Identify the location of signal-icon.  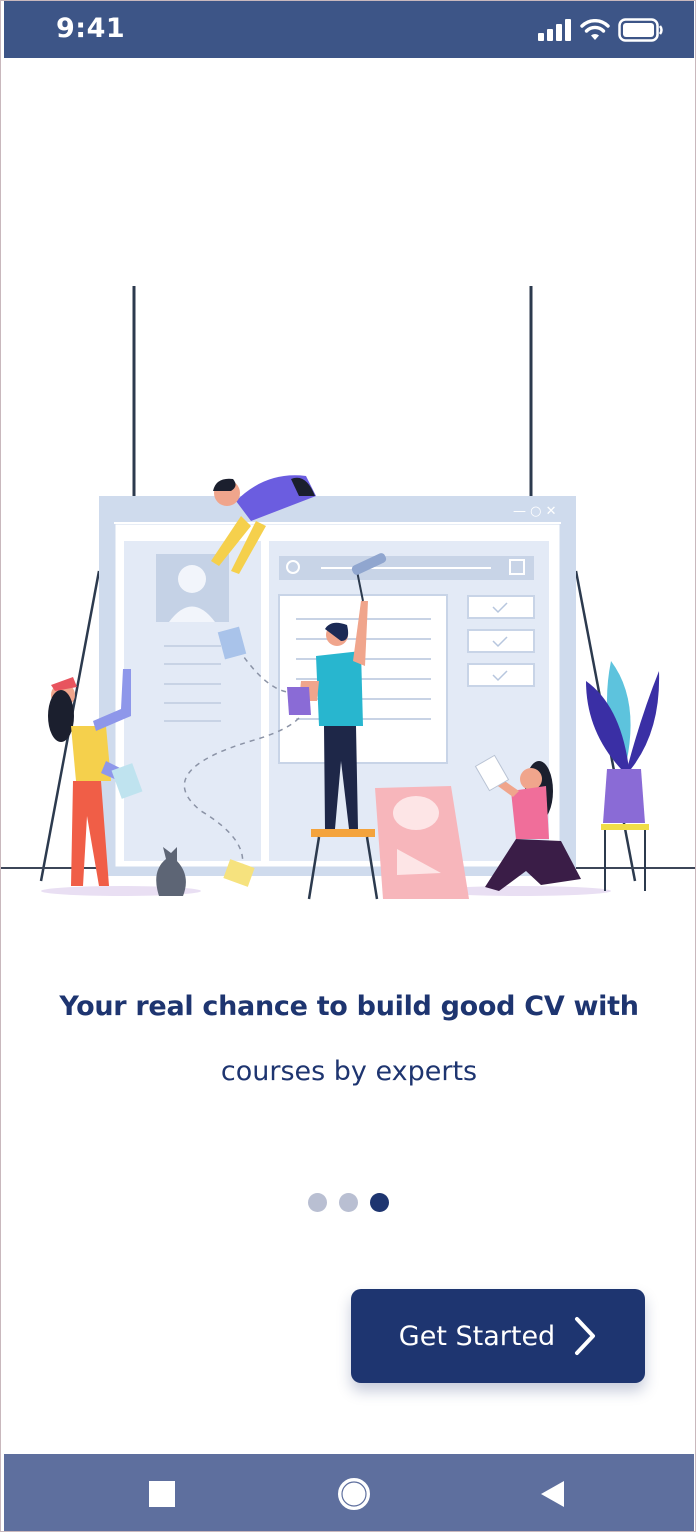
(554, 30).